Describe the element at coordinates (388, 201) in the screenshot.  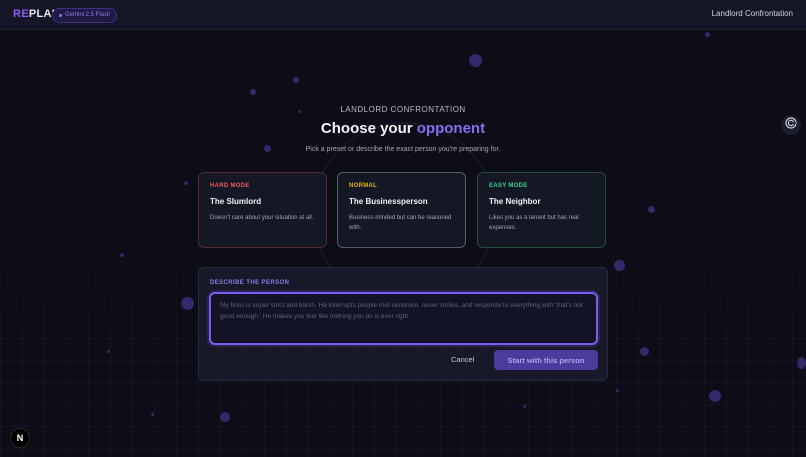
I see `card-title: The Businessperson` at that location.